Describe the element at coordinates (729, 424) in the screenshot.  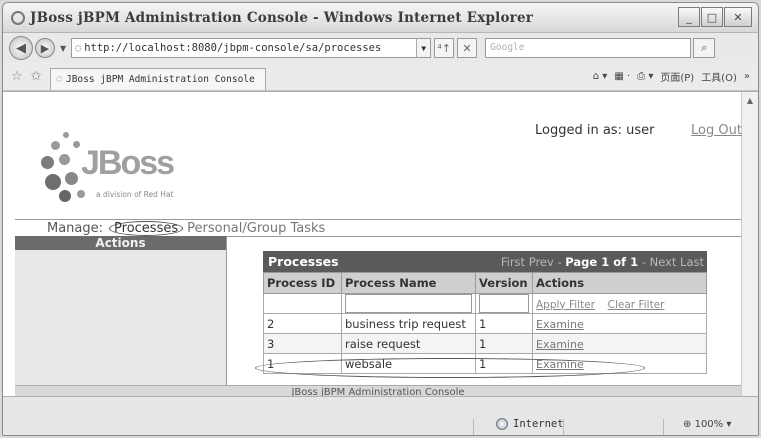
I see `zoom-dropdown-icon: ▾` at that location.